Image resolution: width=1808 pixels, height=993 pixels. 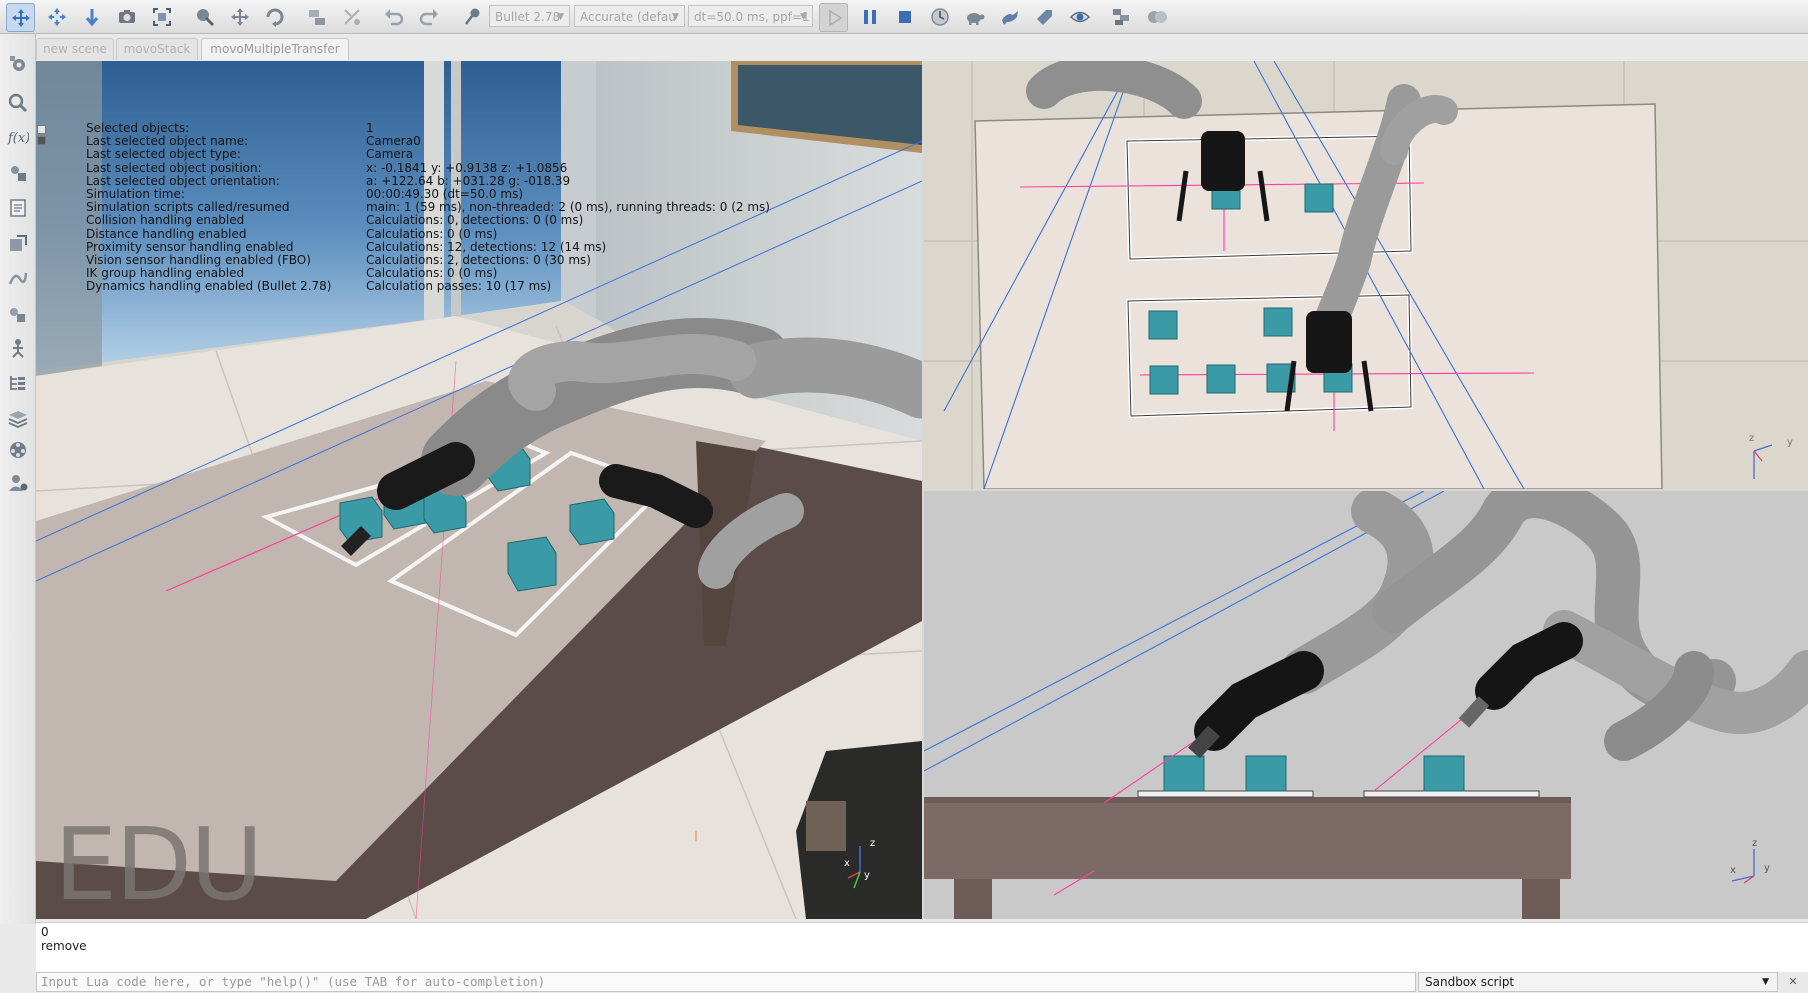 I want to click on scene-hierarchy-icon, so click(x=1120, y=16).